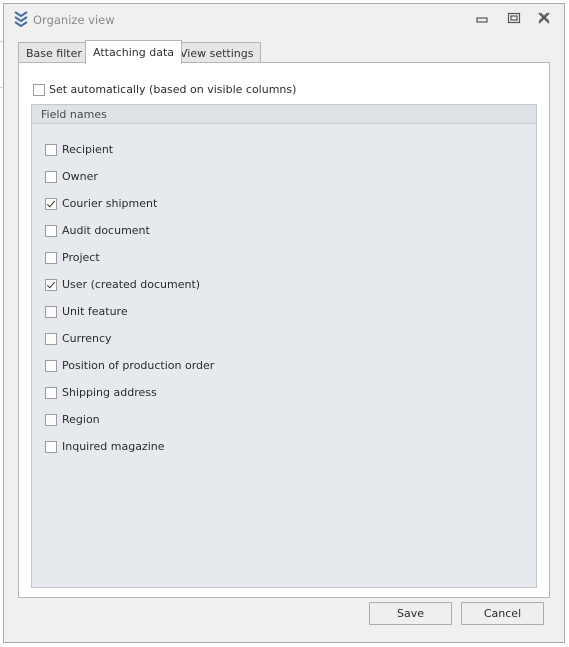 The width and height of the screenshot is (569, 647). What do you see at coordinates (284, 114) in the screenshot?
I see `group-header: Field names` at bounding box center [284, 114].